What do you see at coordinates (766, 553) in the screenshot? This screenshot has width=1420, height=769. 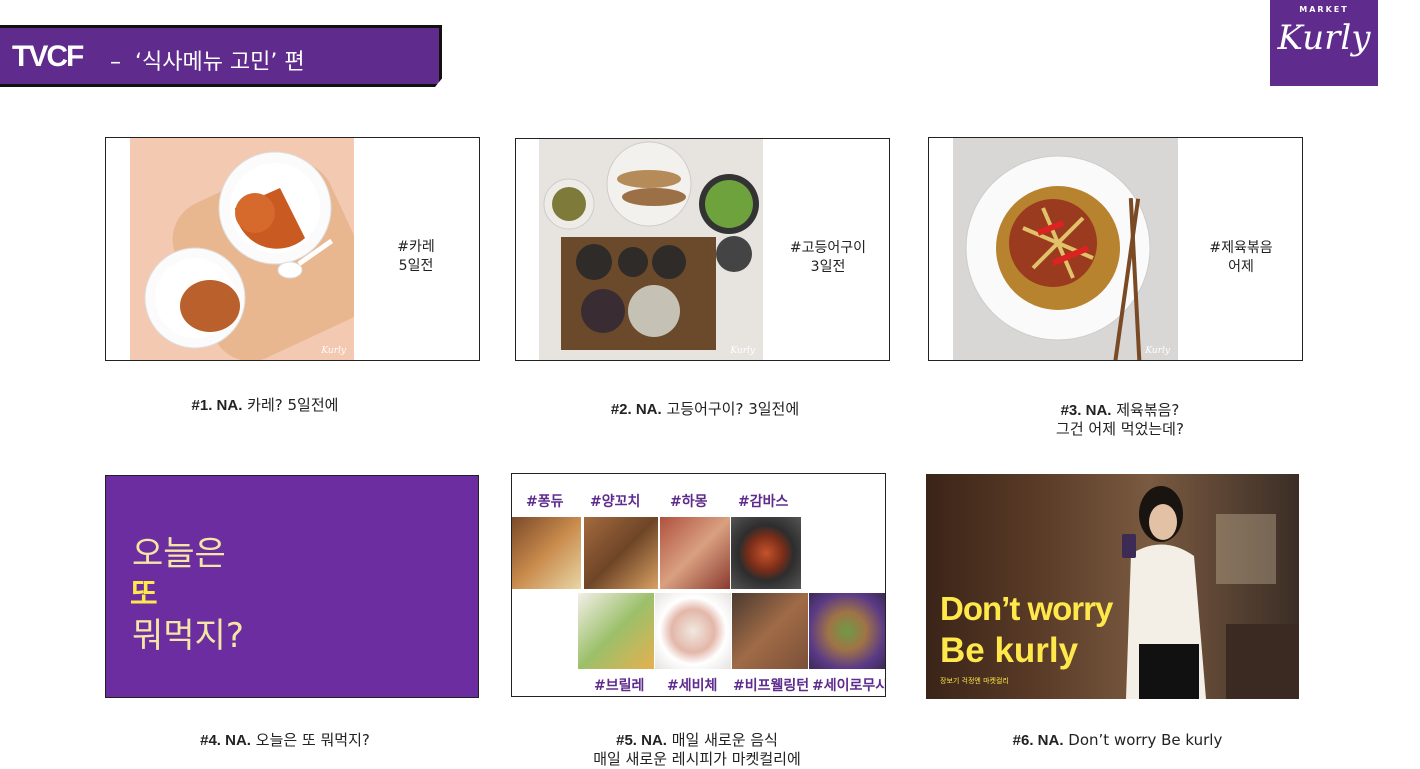 I see `food-tile-gambas` at bounding box center [766, 553].